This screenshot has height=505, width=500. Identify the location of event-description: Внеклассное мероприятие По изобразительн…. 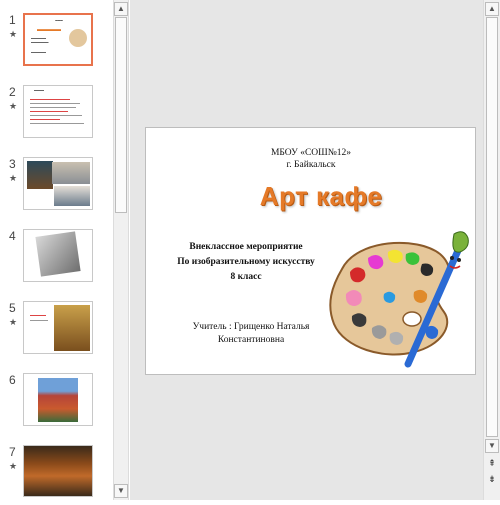
(246, 262).